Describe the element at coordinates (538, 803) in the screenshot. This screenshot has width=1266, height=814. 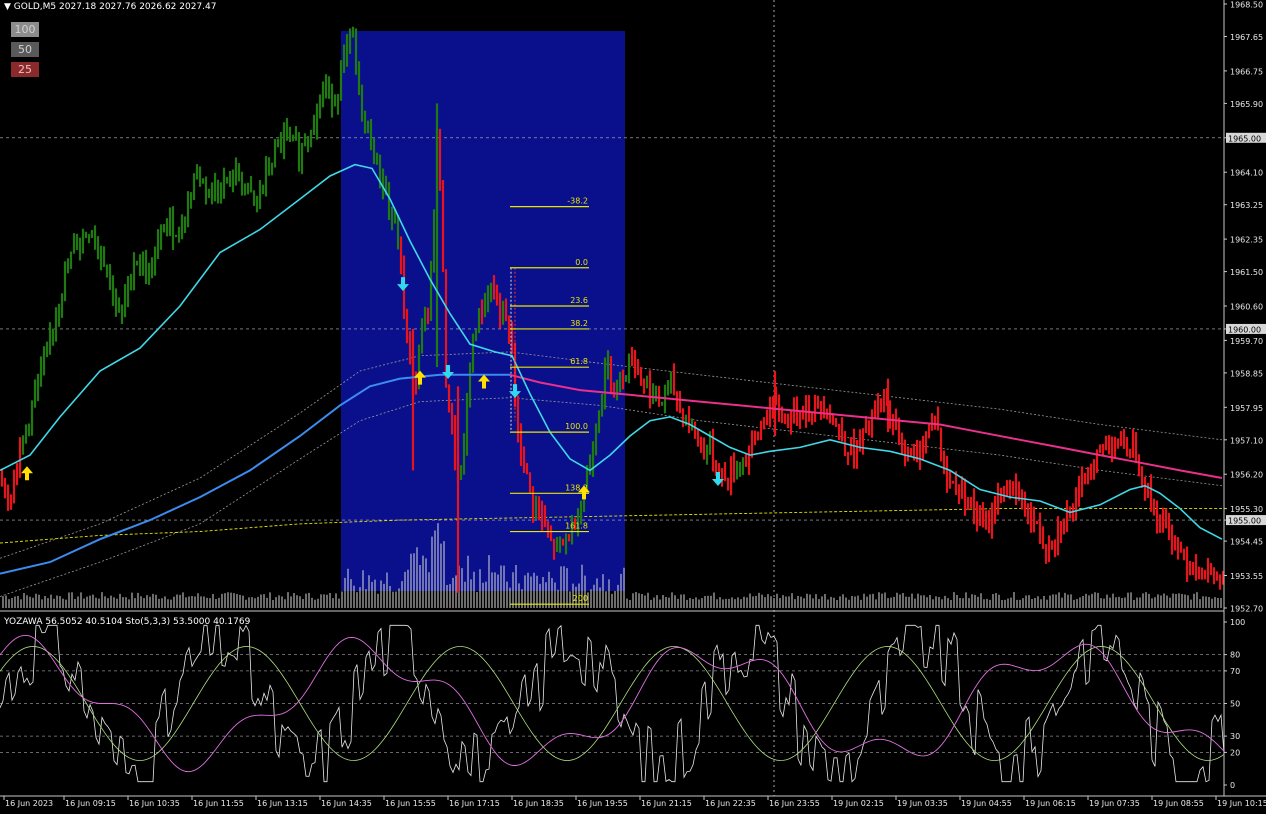
I see `time-tick-label: 16 Jun 18:35` at that location.